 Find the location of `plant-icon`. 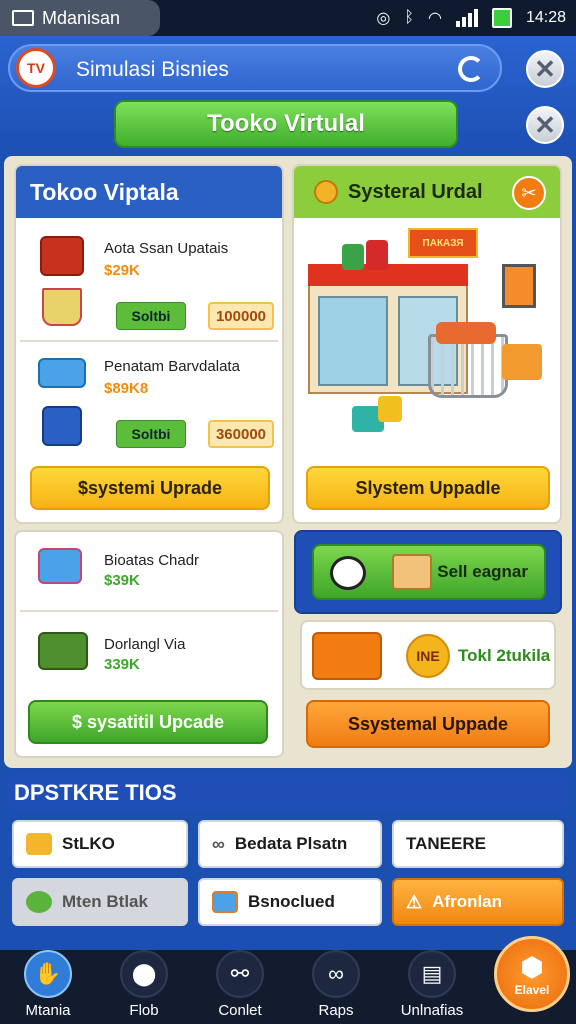

plant-icon is located at coordinates (353, 257).